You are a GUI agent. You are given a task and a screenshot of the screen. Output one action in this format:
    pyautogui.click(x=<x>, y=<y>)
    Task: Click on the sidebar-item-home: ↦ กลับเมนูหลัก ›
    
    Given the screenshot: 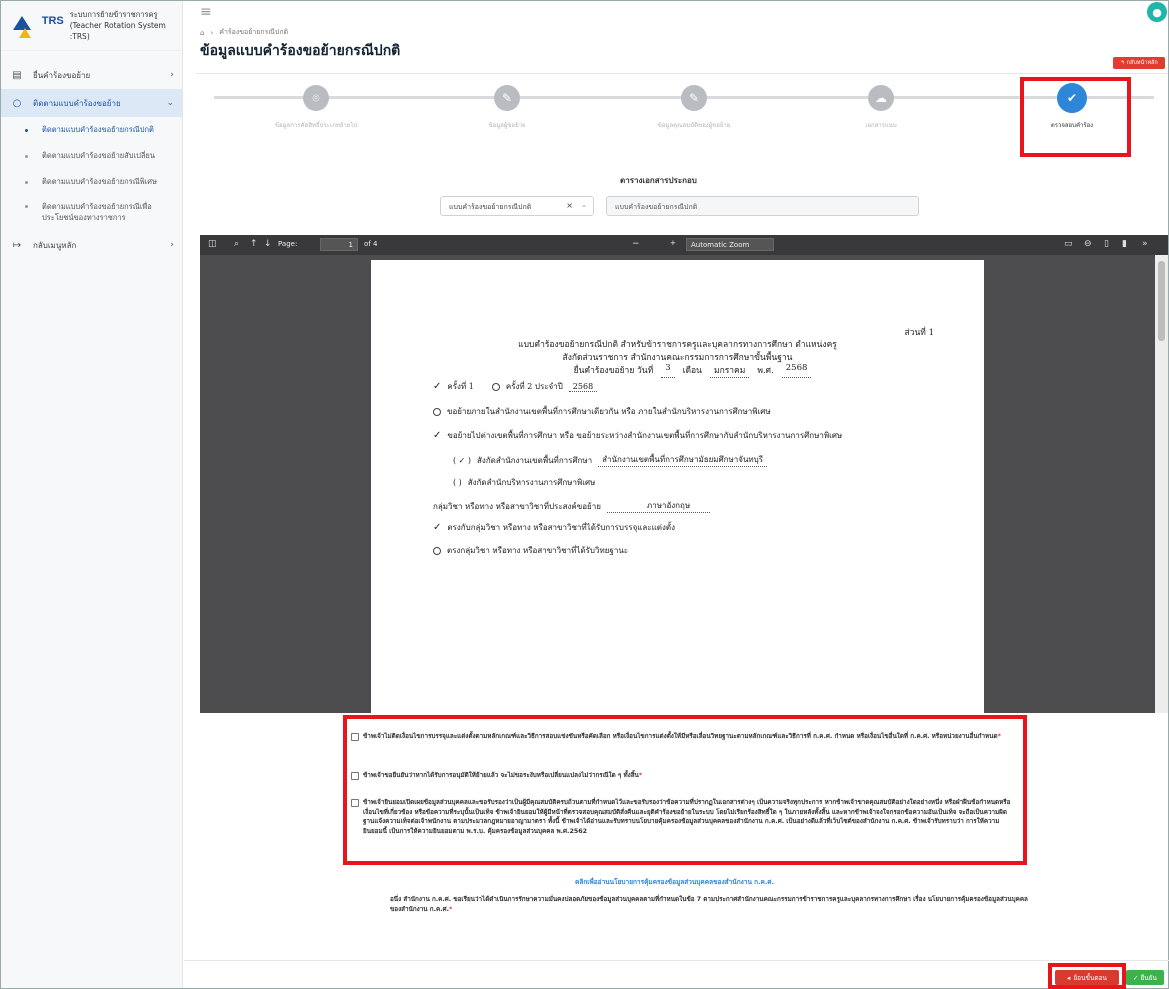 What is the action you would take?
    pyautogui.click(x=91, y=245)
    